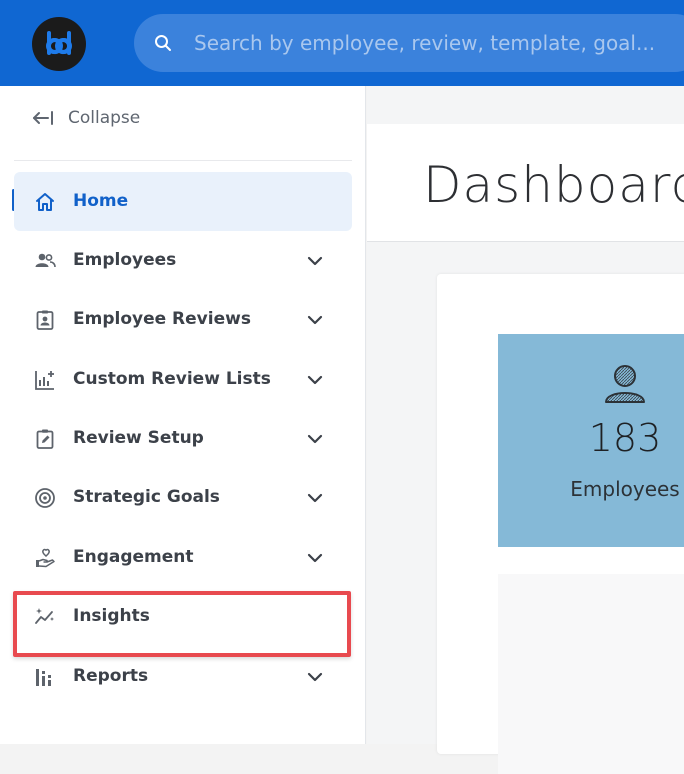  I want to click on sidebar-item-label: Employees, so click(125, 260).